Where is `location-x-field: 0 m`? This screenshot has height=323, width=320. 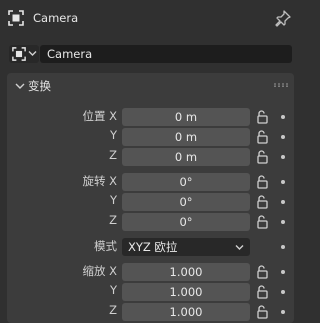
location-x-field: 0 m is located at coordinates (186, 117).